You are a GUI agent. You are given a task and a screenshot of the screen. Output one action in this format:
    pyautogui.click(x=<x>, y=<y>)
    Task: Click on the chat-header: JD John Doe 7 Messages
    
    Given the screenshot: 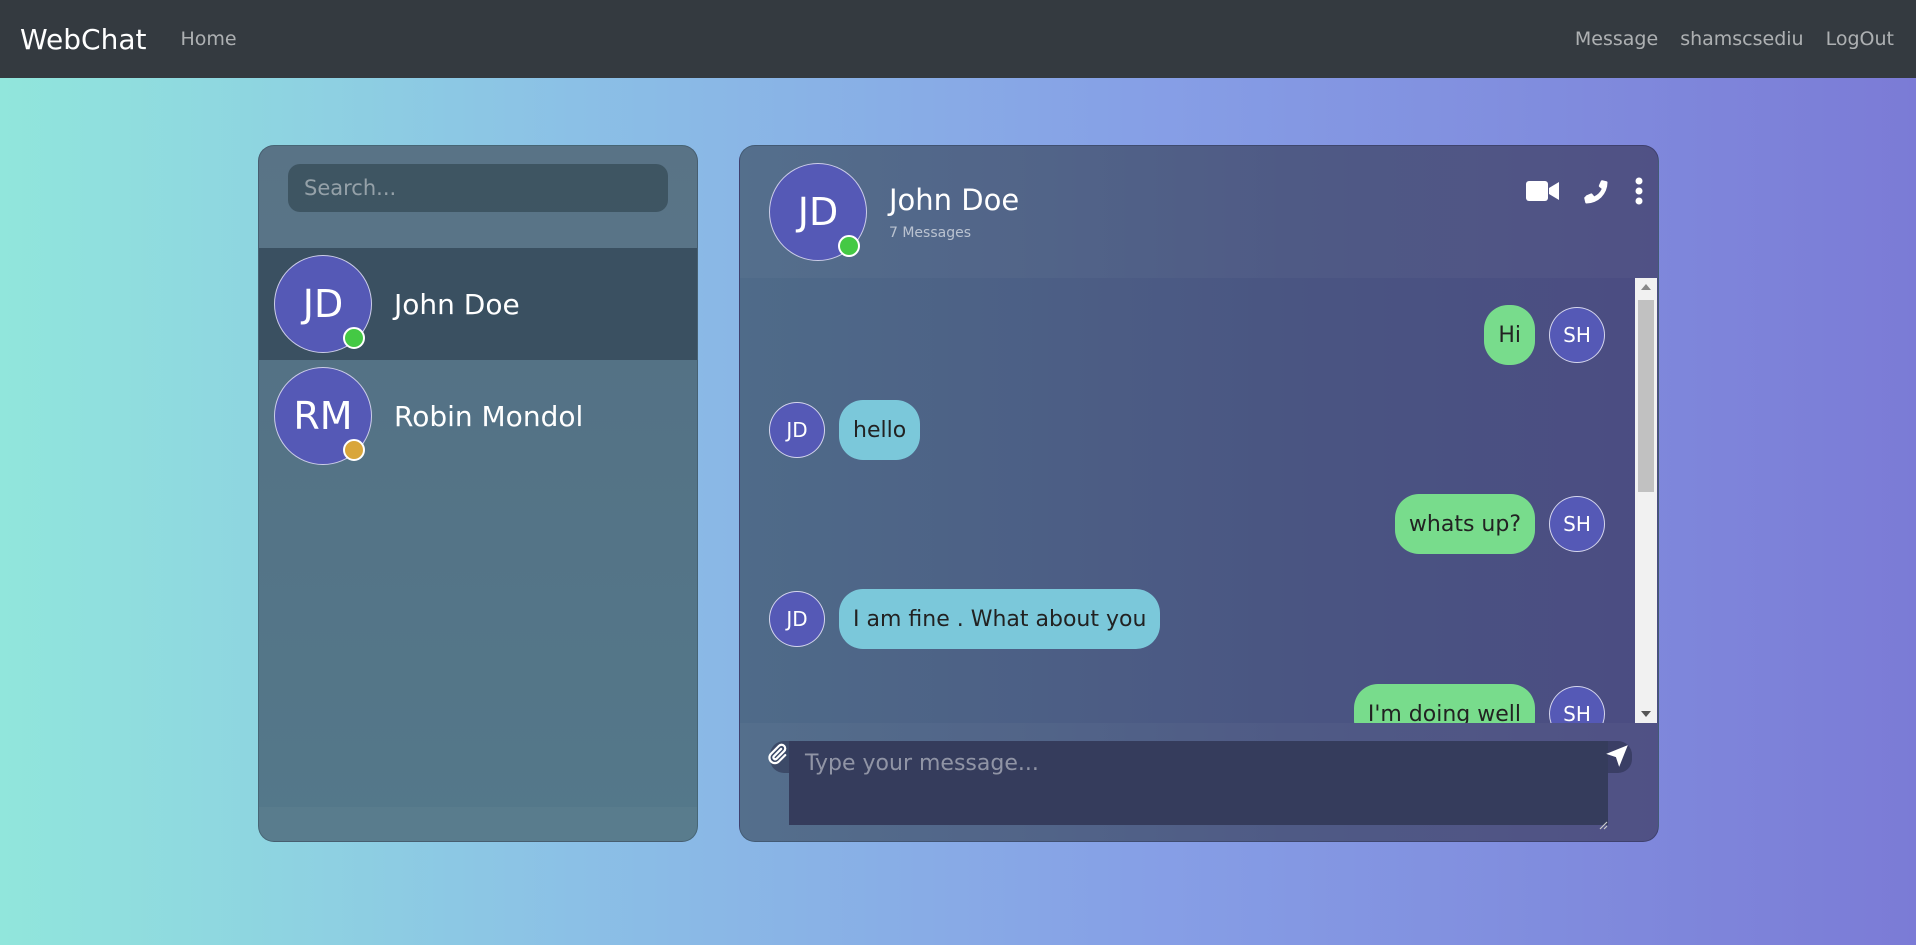 What is the action you would take?
    pyautogui.click(x=1199, y=212)
    